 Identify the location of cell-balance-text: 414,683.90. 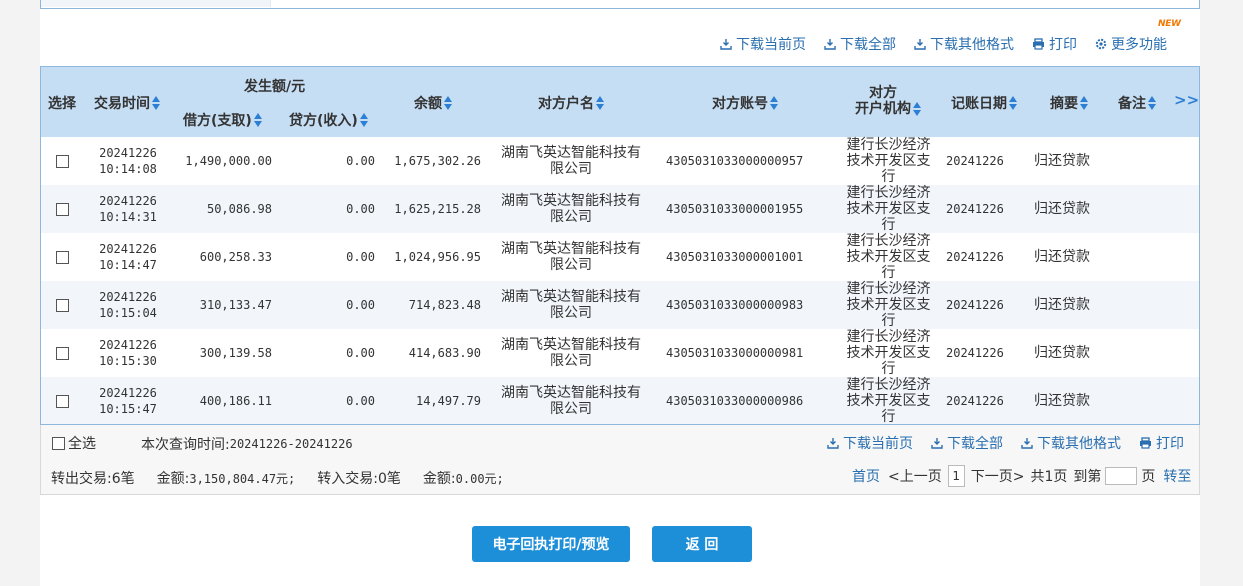
(444, 353).